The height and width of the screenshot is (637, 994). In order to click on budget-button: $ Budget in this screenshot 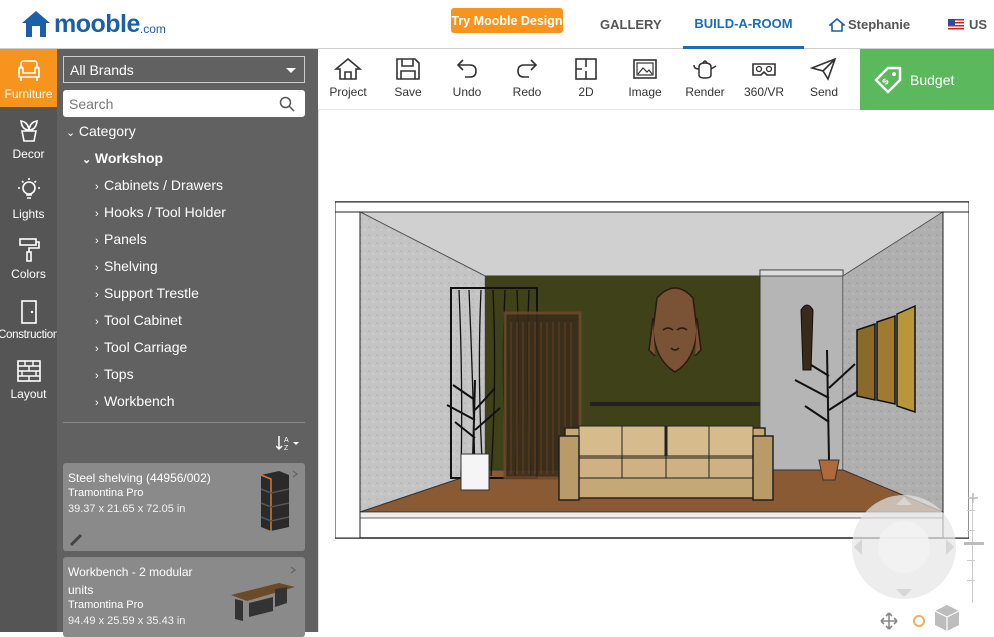, I will do `click(927, 79)`.